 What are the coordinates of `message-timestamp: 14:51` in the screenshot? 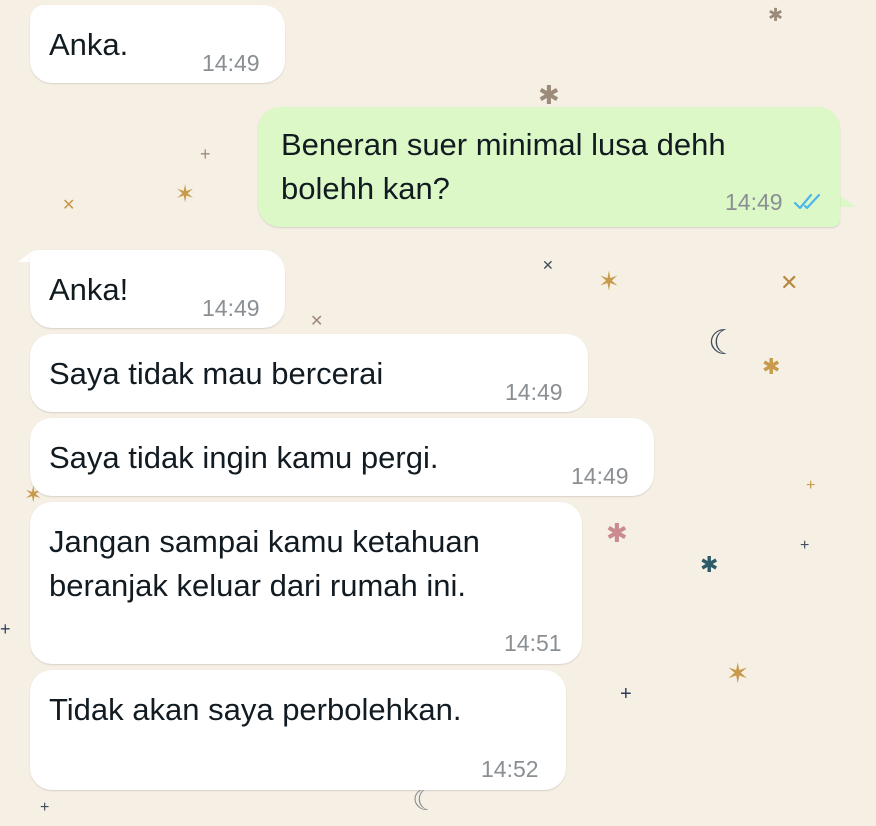 It's located at (533, 643).